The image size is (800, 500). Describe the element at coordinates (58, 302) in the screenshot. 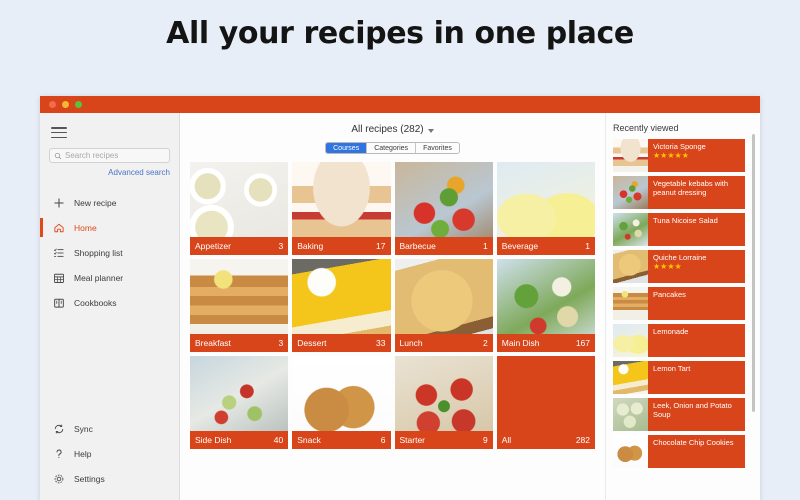

I see `book-icon` at that location.